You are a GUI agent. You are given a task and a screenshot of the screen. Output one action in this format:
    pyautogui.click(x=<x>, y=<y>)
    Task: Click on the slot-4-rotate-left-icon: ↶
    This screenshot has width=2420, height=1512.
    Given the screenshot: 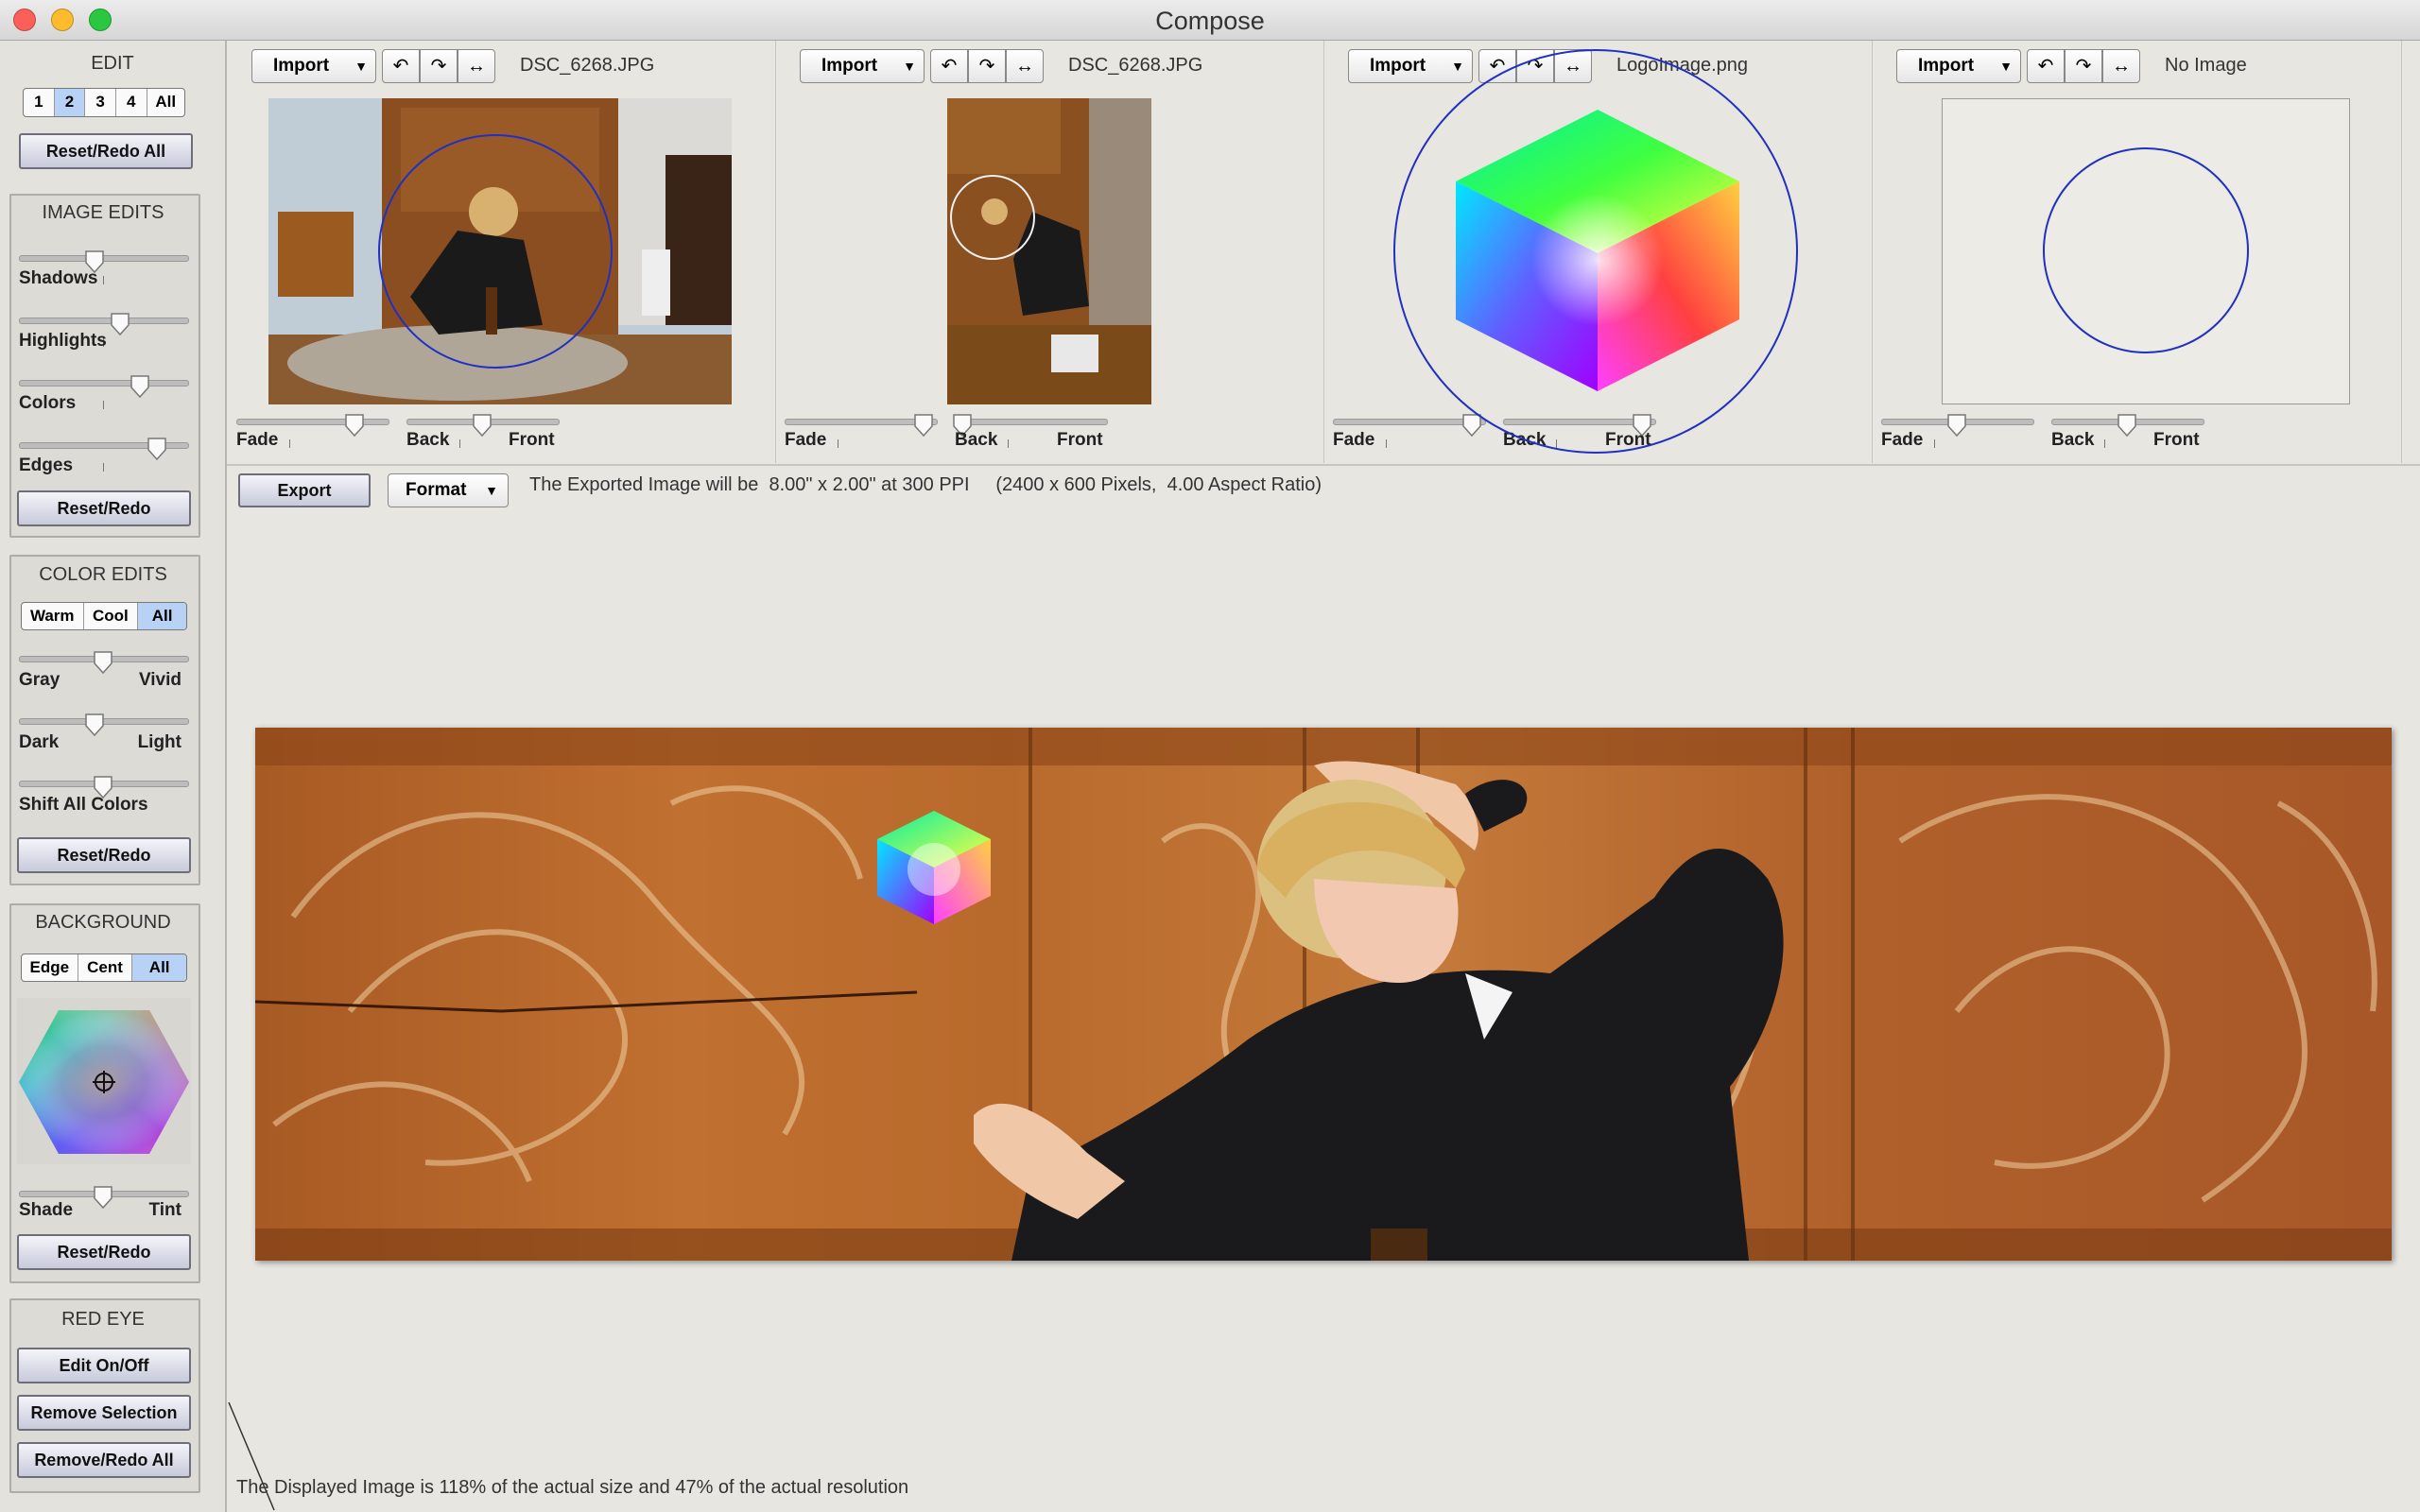 What is the action you would take?
    pyautogui.click(x=2046, y=66)
    